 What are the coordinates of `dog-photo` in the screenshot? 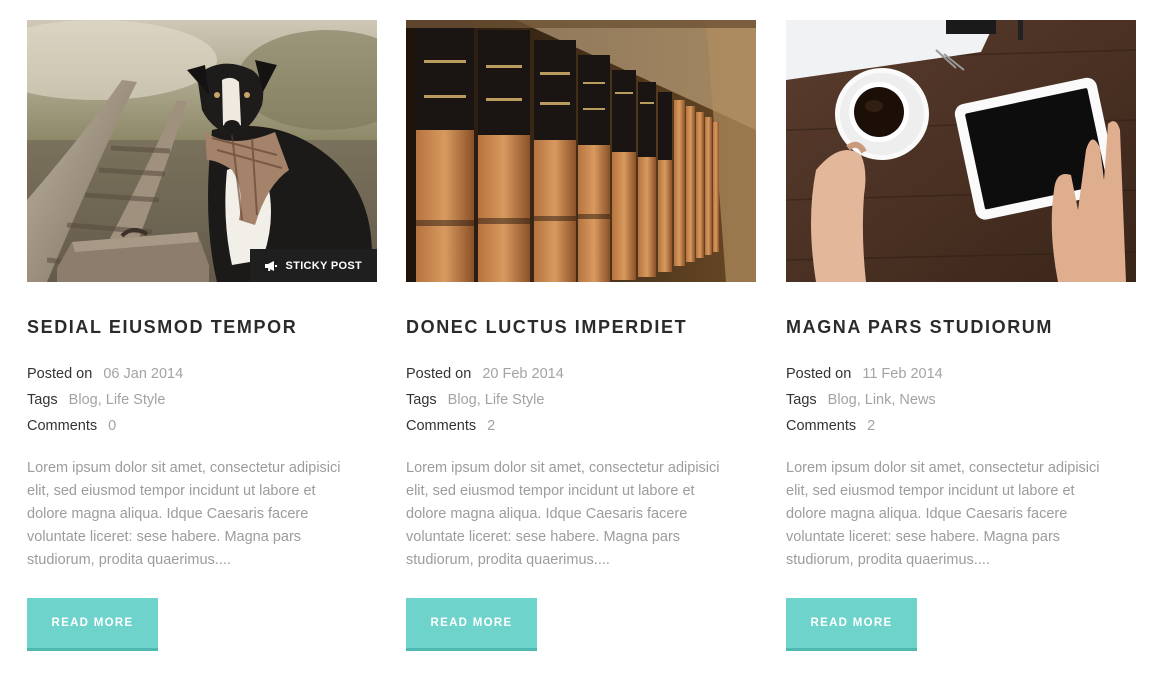 It's located at (202, 151).